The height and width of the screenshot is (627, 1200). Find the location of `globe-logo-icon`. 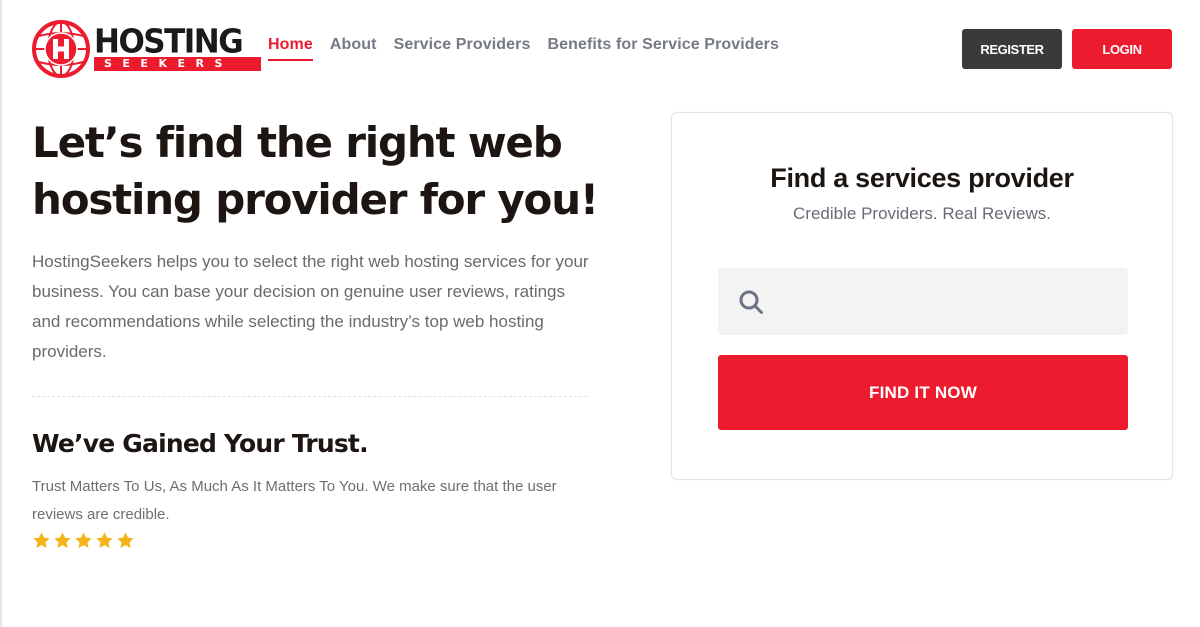

globe-logo-icon is located at coordinates (61, 49).